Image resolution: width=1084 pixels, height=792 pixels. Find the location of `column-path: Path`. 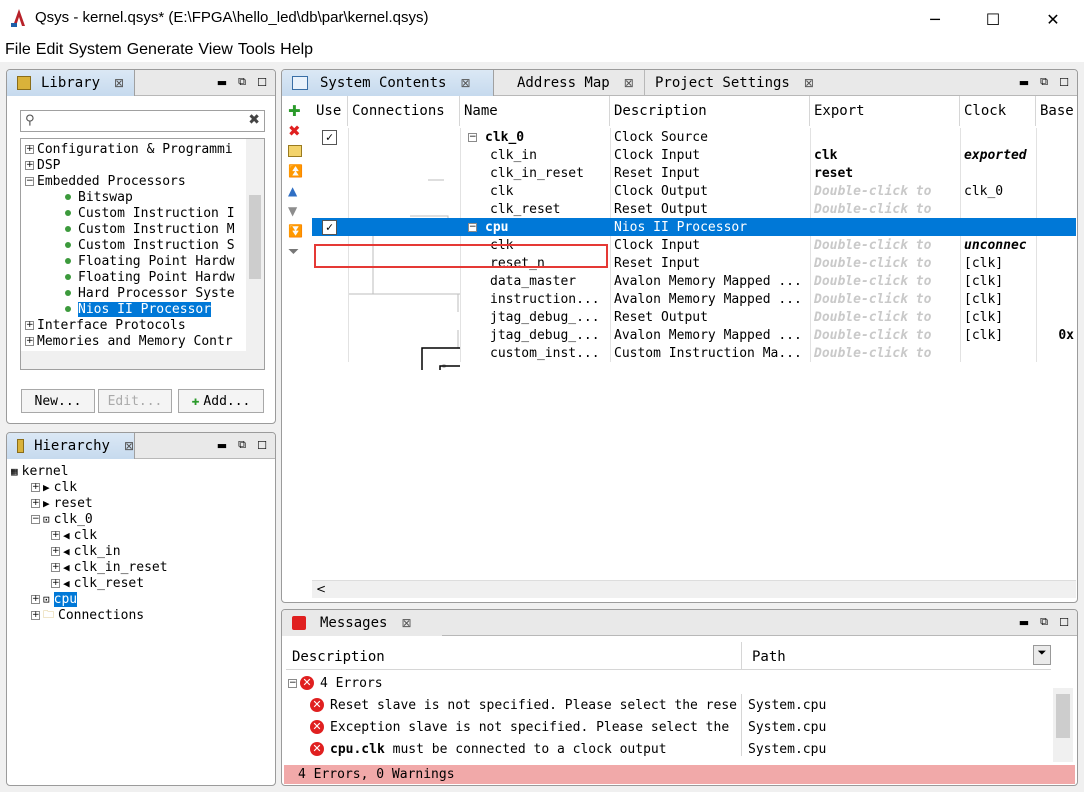

column-path: Path is located at coordinates (769, 657).